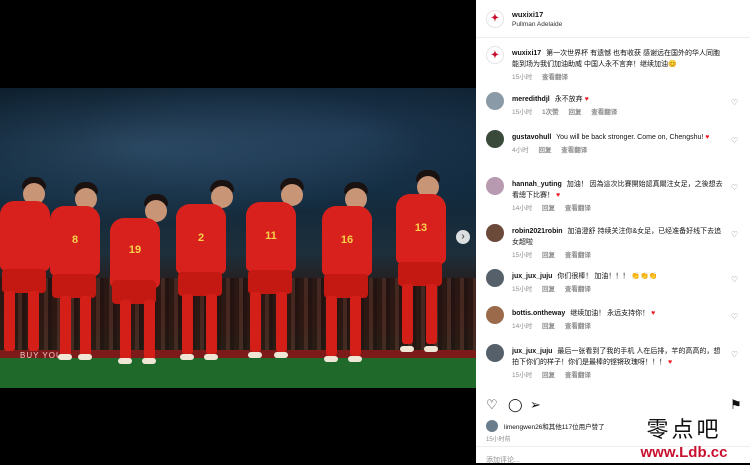  I want to click on comment-username: hannah_yuting, so click(537, 184).